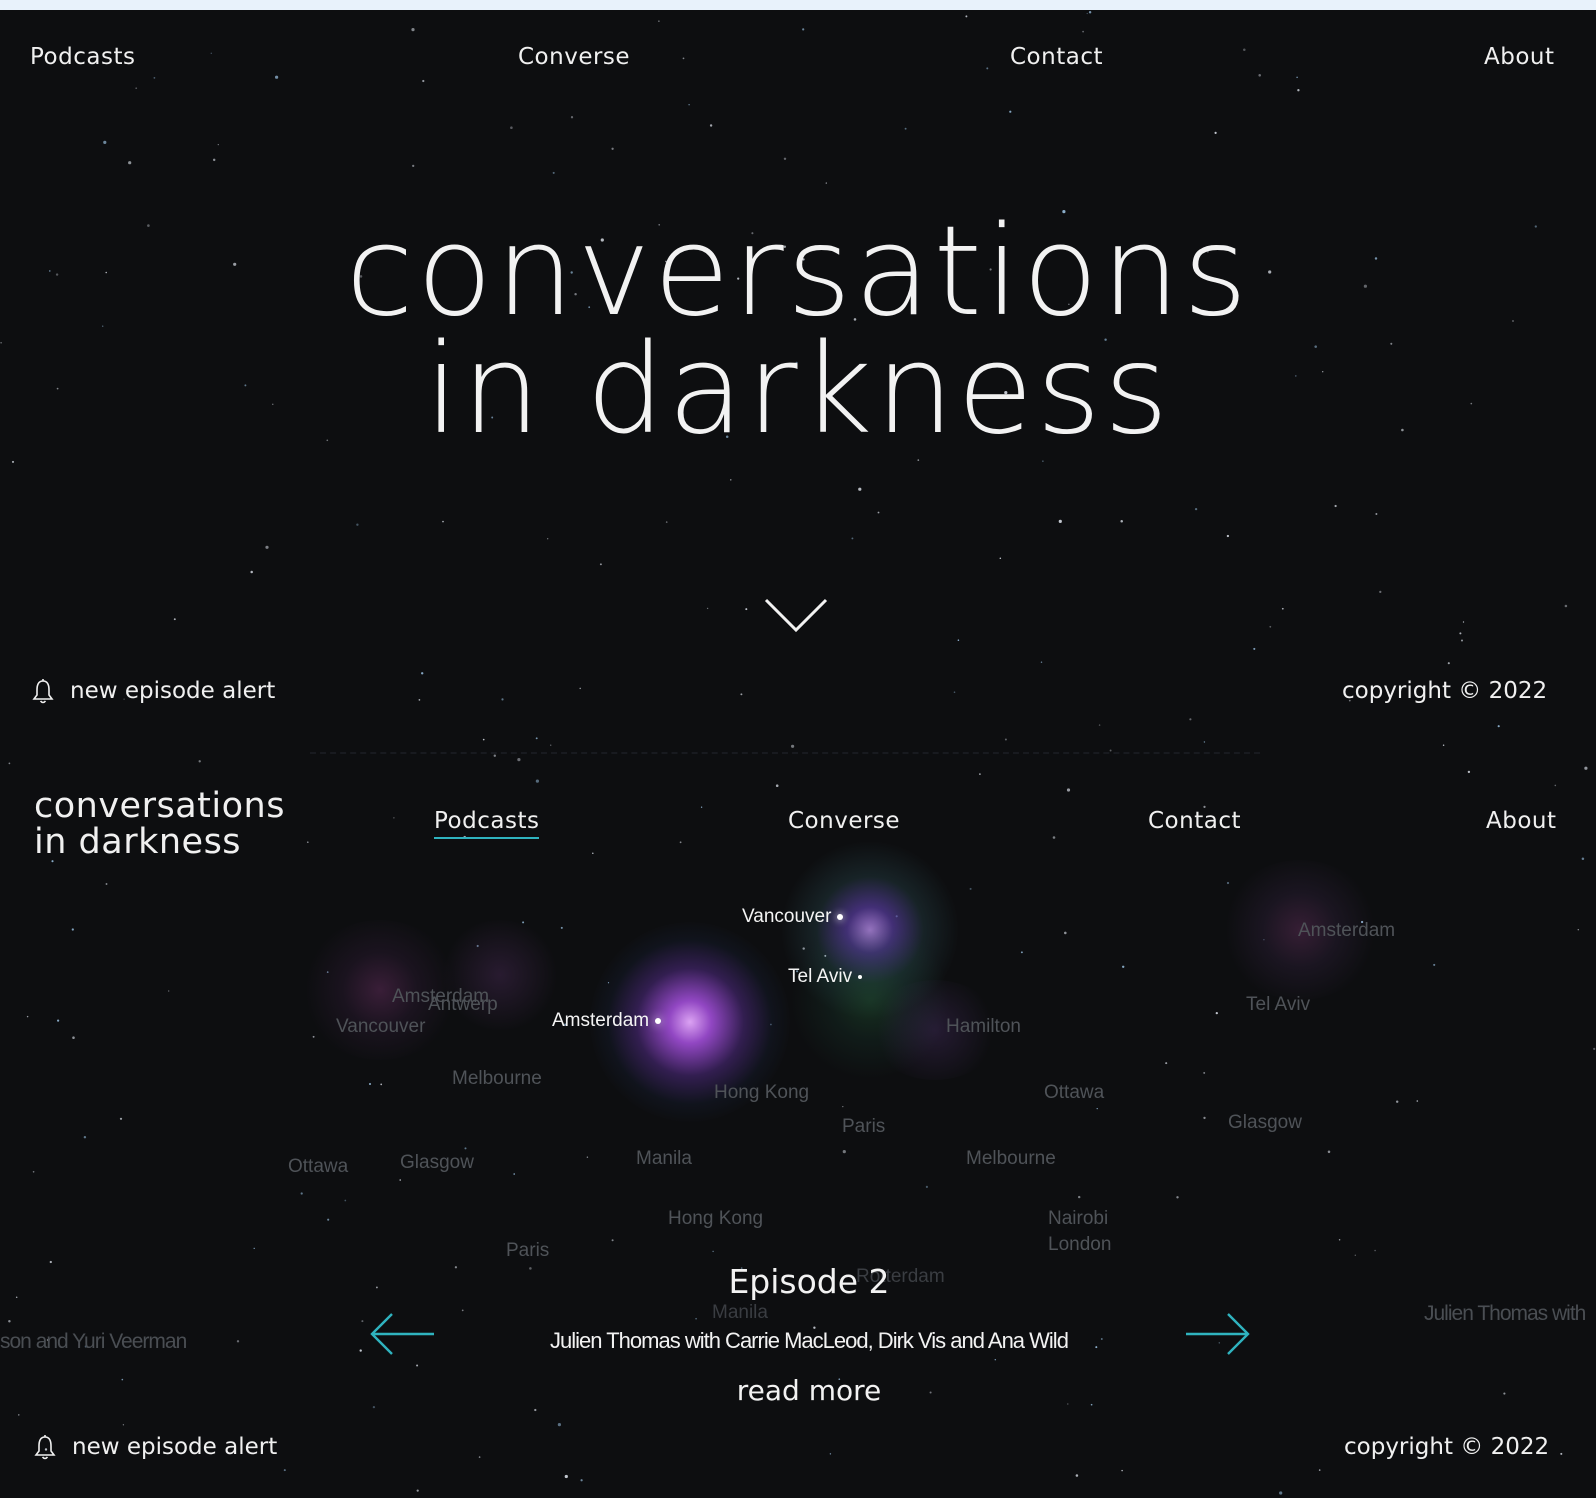  Describe the element at coordinates (1521, 821) in the screenshot. I see `nav2-about-link: About` at that location.